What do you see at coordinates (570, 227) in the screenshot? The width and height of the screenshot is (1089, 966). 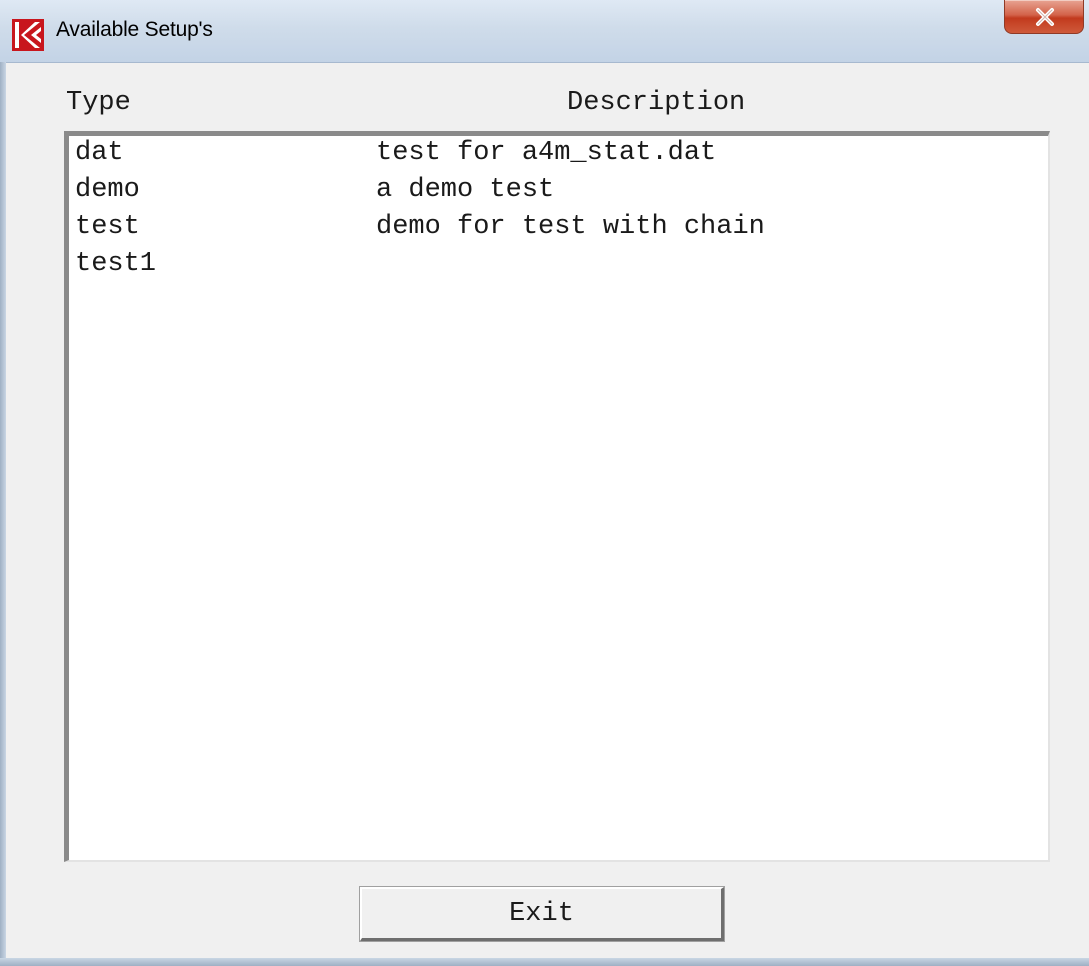 I see `list-item-description: demo for test with chain` at bounding box center [570, 227].